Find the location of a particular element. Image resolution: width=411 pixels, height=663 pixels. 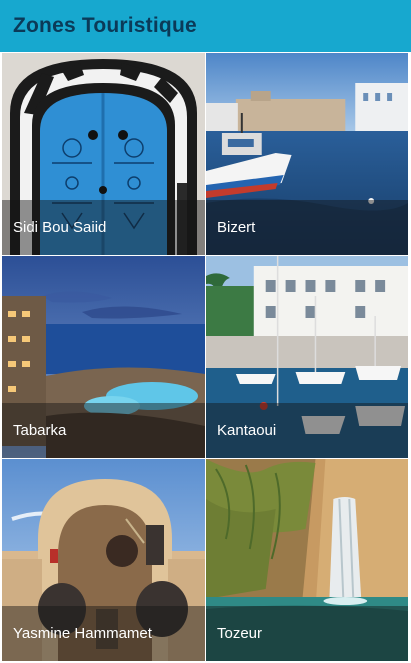

zone-name: Tabarka is located at coordinates (40, 430).